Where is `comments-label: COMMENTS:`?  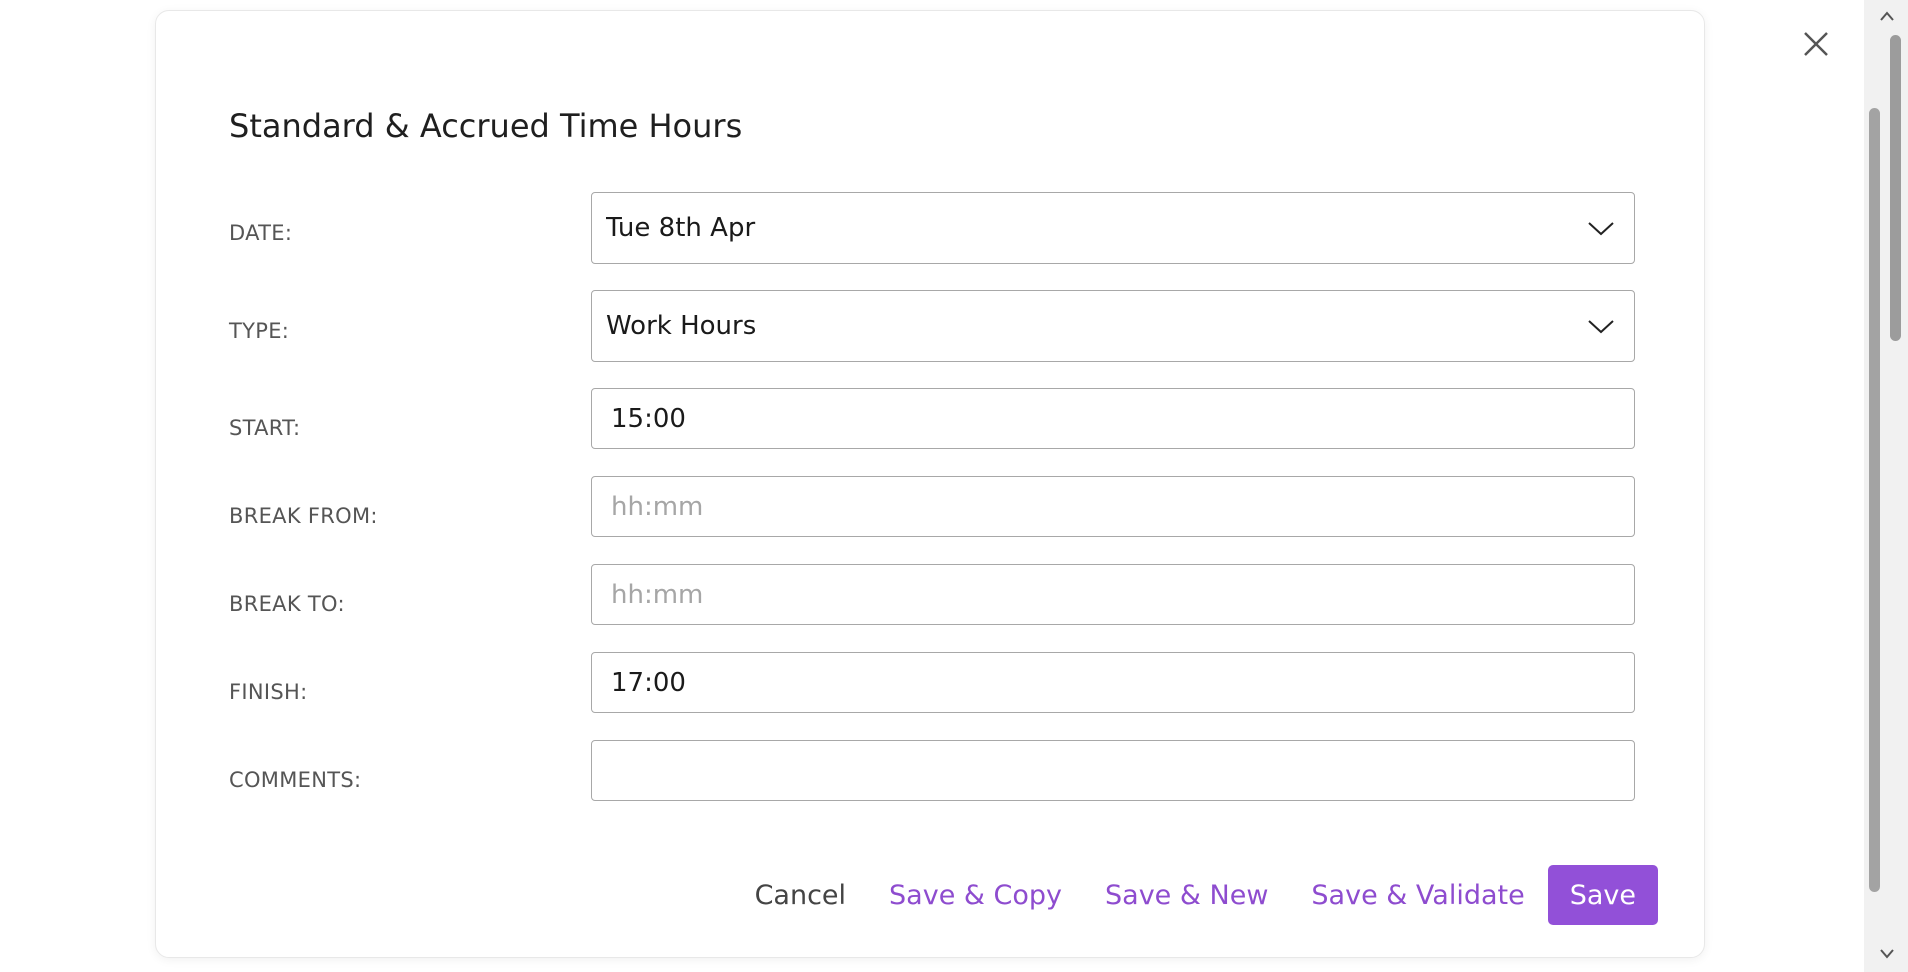
comments-label: COMMENTS: is located at coordinates (295, 780).